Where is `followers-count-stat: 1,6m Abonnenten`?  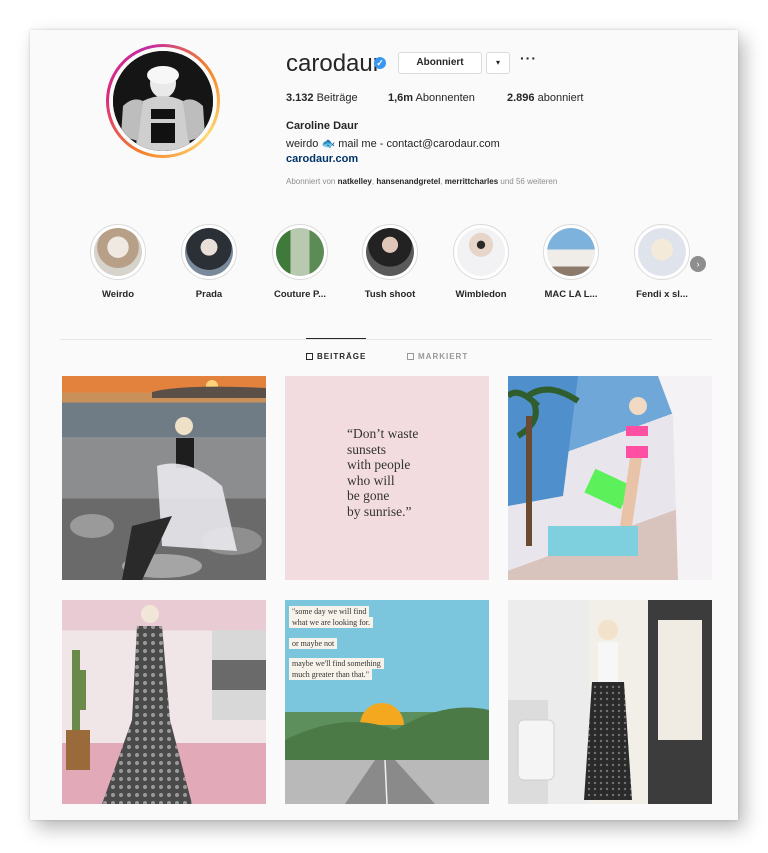
followers-count-stat: 1,6m Abonnenten is located at coordinates (431, 98).